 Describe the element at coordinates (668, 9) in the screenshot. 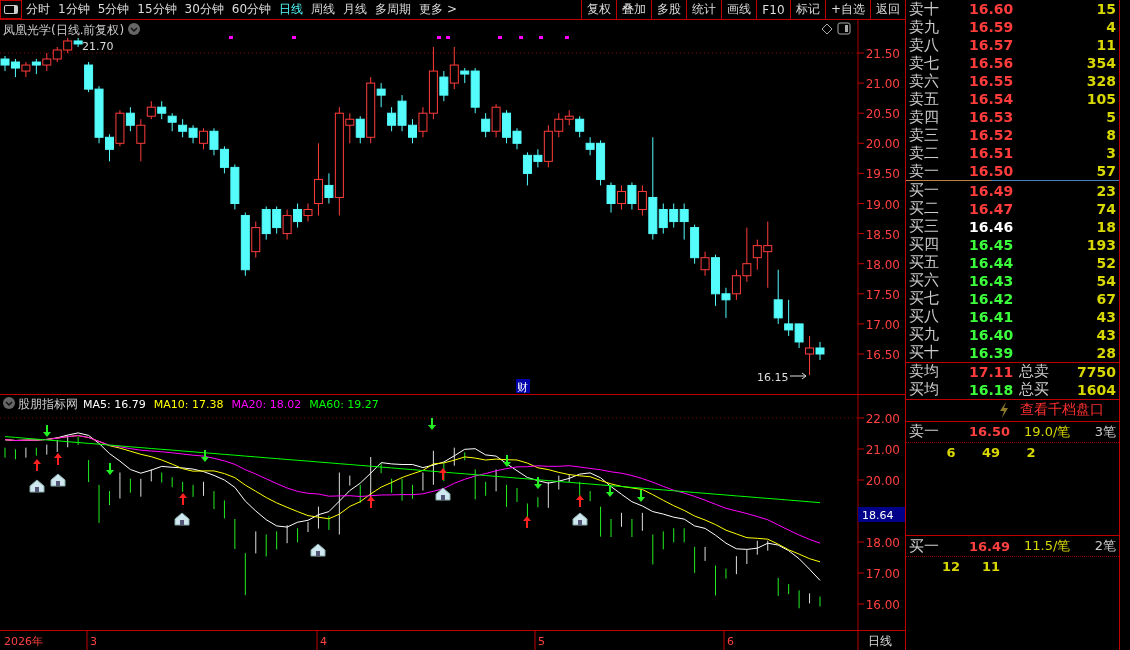

I see `toolbar-button: 多股` at that location.